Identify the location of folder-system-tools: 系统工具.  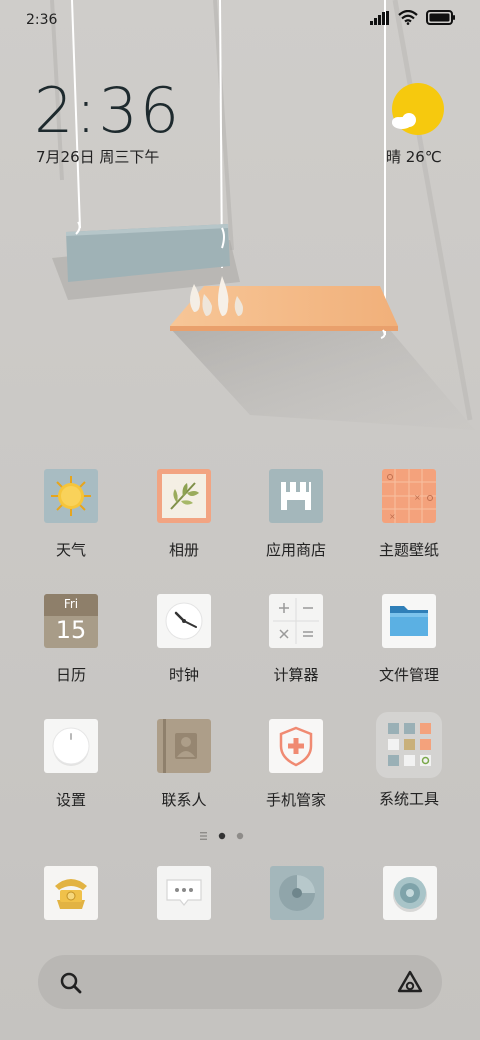
(409, 760).